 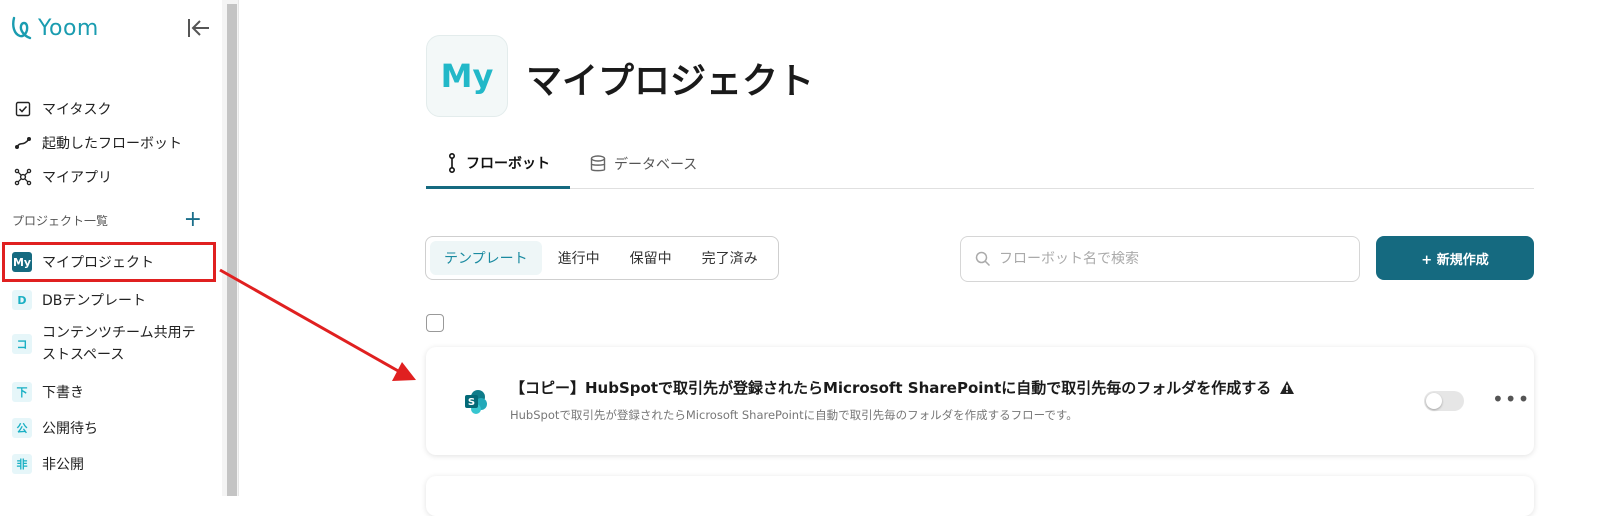 What do you see at coordinates (1287, 387) in the screenshot?
I see `warning-icon` at bounding box center [1287, 387].